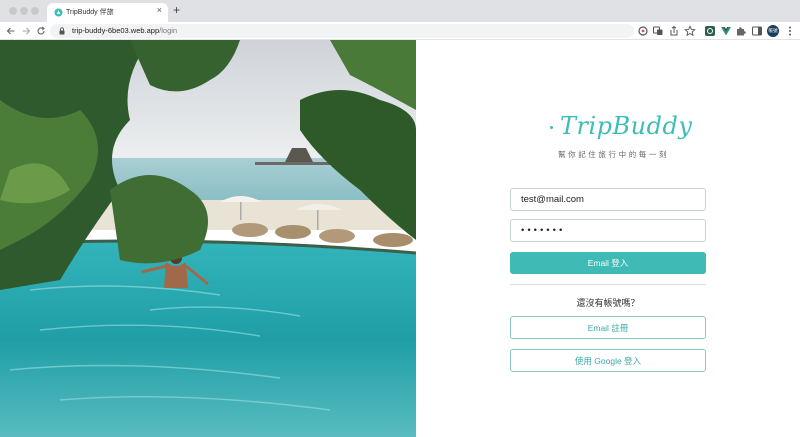 This screenshot has height=437, width=800. What do you see at coordinates (41, 31) in the screenshot?
I see `reload-icon` at bounding box center [41, 31].